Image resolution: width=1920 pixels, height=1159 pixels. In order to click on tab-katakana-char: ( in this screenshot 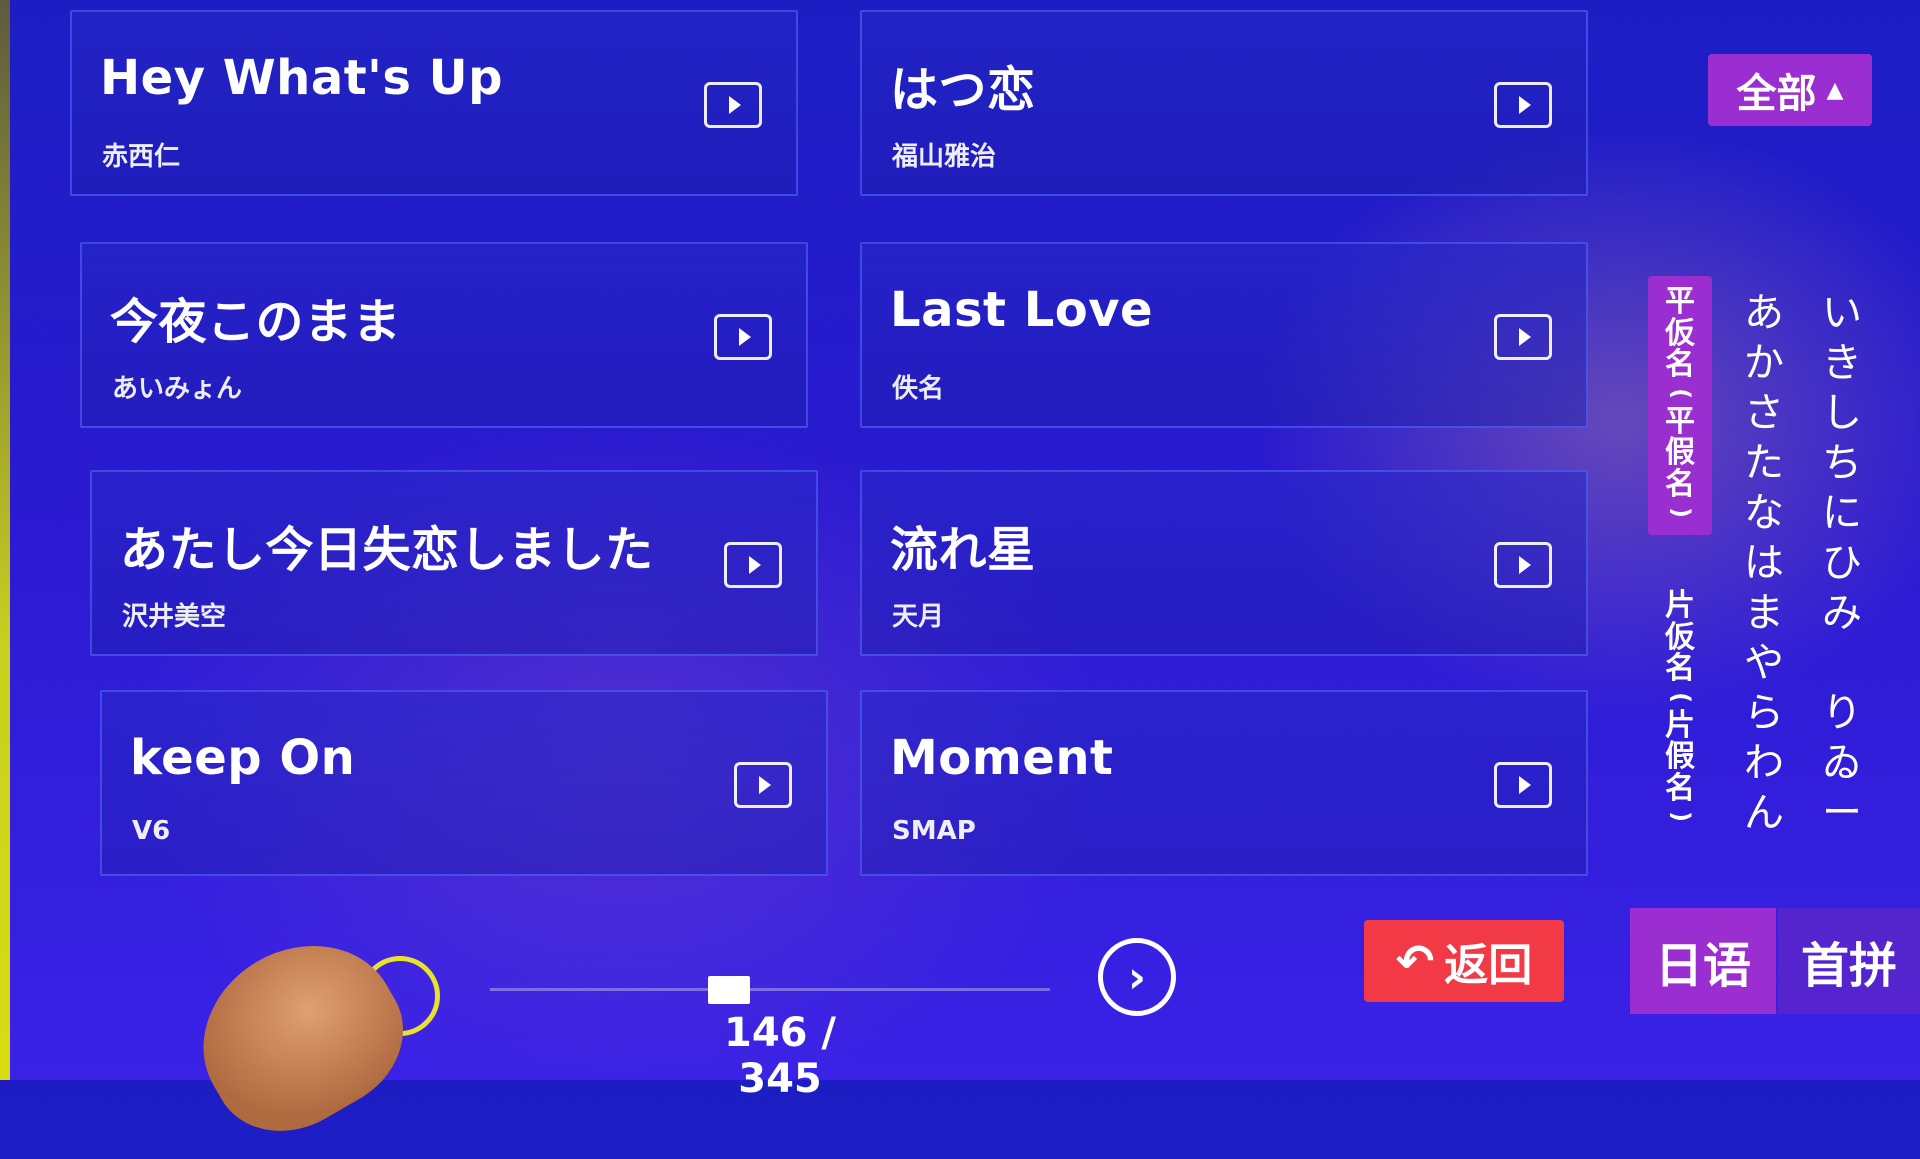, I will do `click(1680, 697)`.